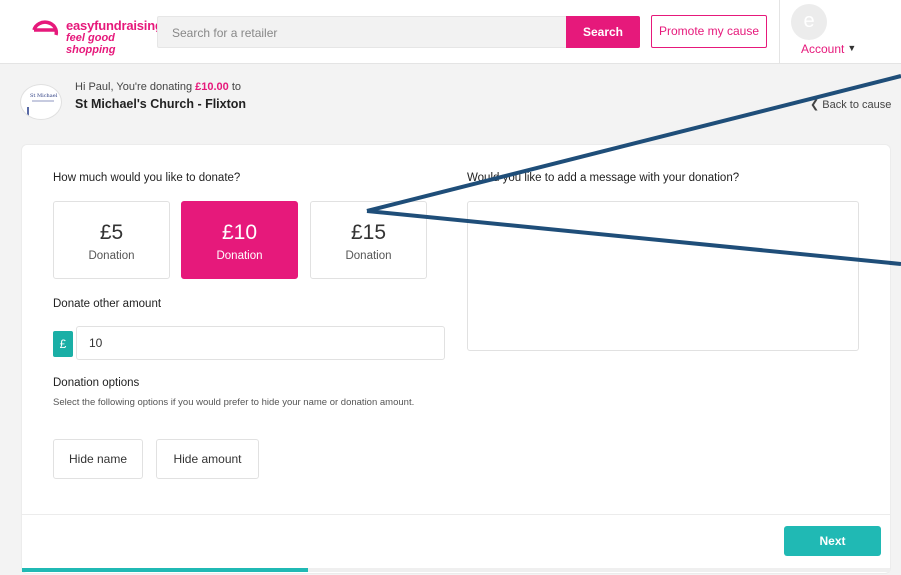  What do you see at coordinates (603, 32) in the screenshot?
I see `search-button: Search` at bounding box center [603, 32].